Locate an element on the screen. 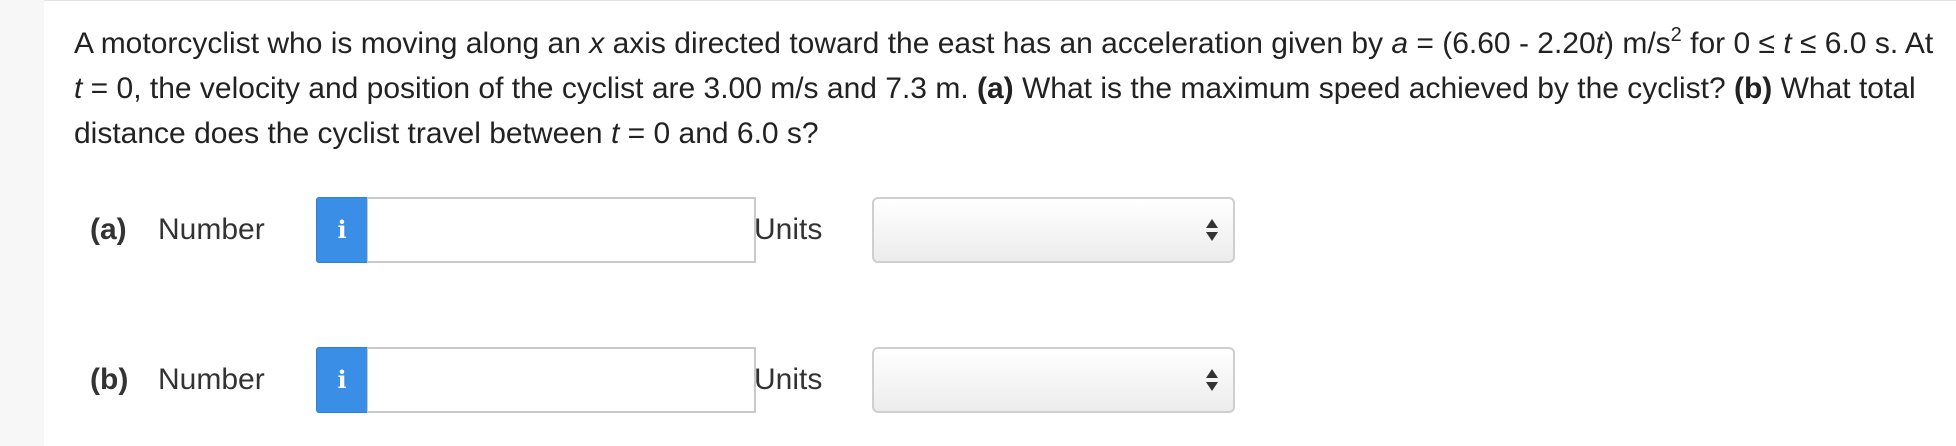  question-text-segment: = (6.60 - 2.20 is located at coordinates (1502, 43).